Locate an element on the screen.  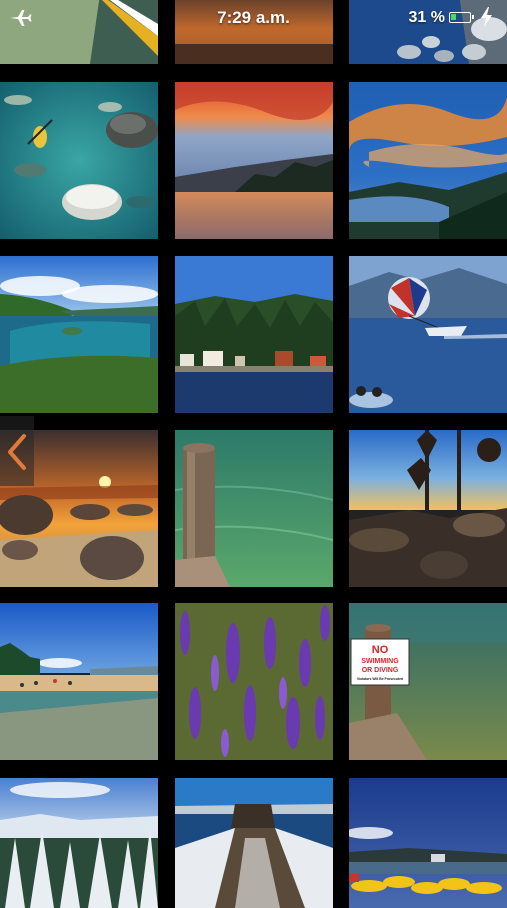
sign-line-violators: Violators Will Be Prosecuted is located at coordinates (380, 679).